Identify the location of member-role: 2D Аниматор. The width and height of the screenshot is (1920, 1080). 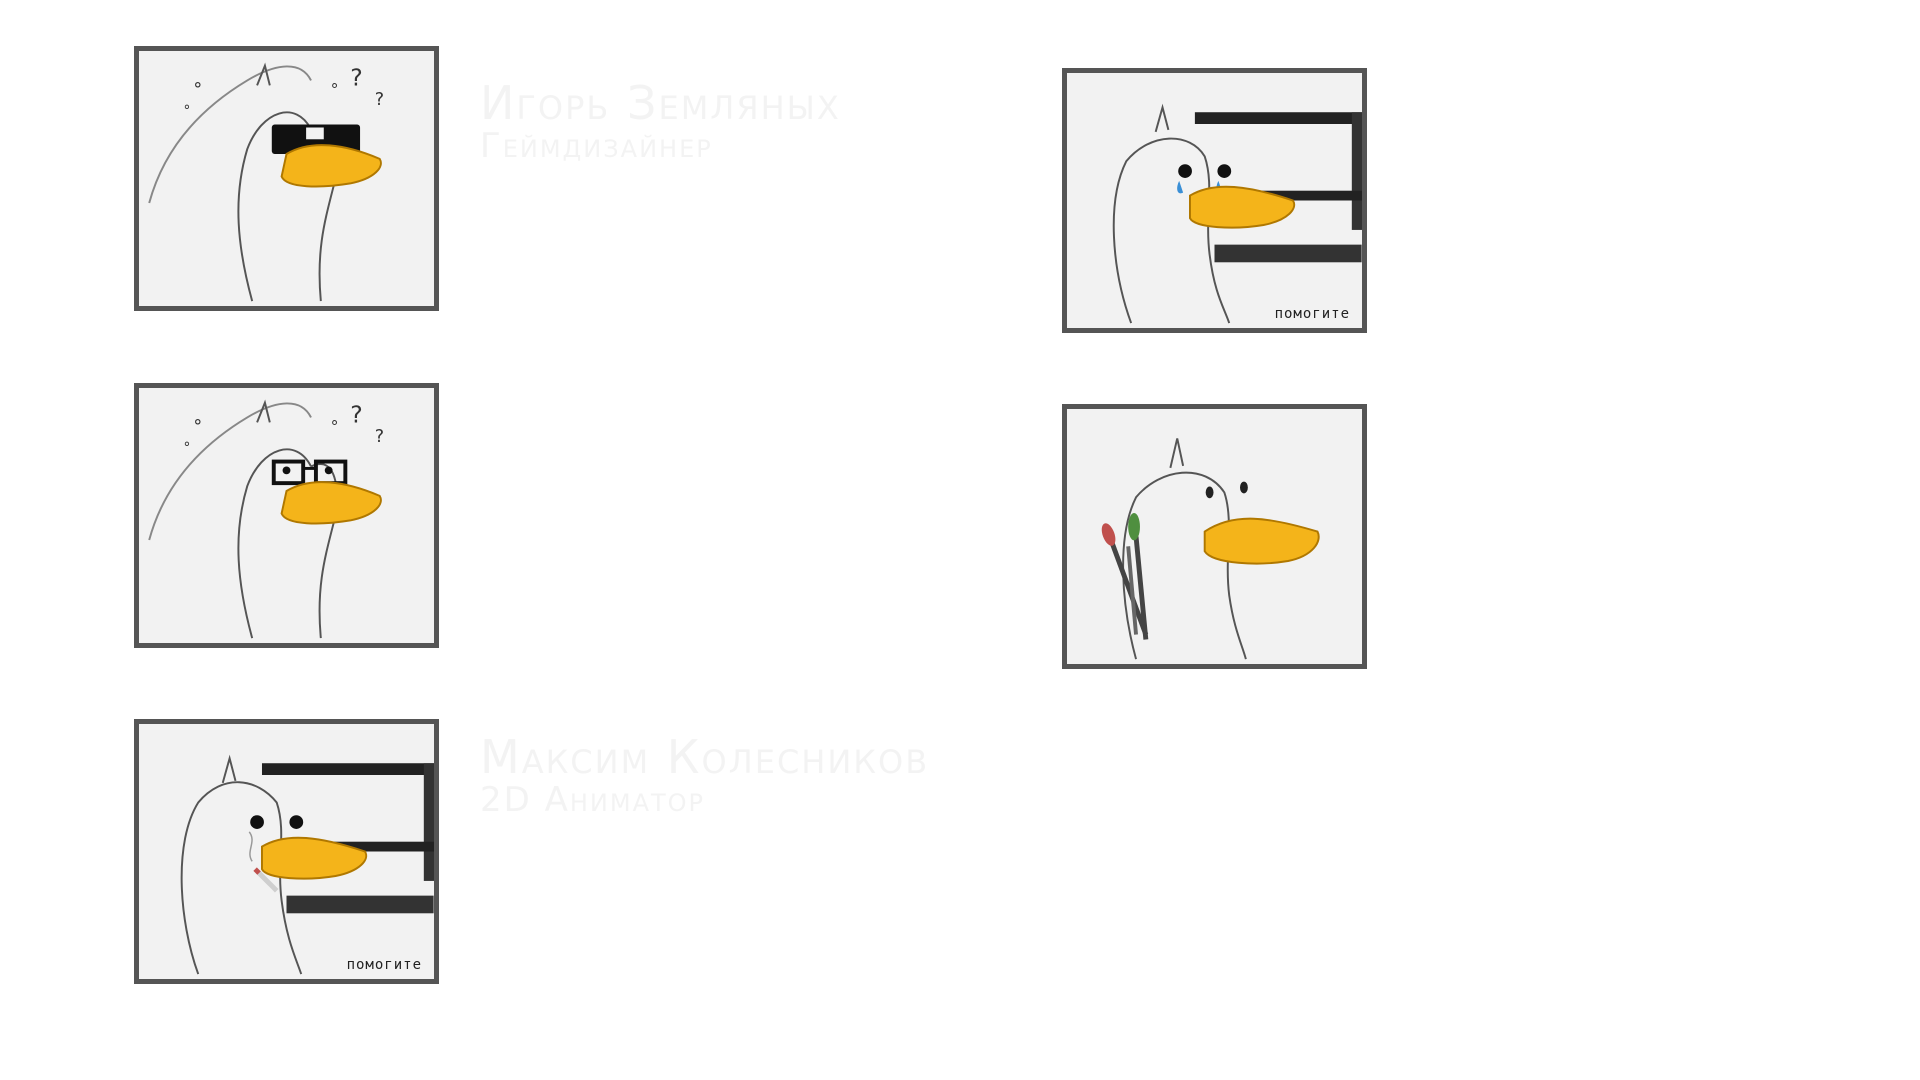
(593, 800).